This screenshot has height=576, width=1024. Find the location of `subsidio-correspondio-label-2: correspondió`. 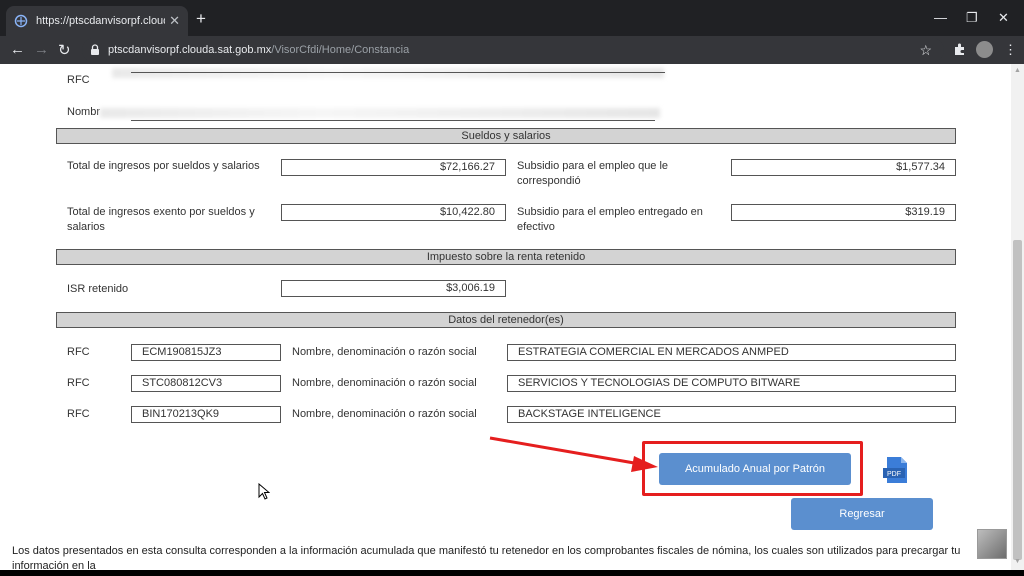

subsidio-correspondio-label-2: correspondió is located at coordinates (549, 181).